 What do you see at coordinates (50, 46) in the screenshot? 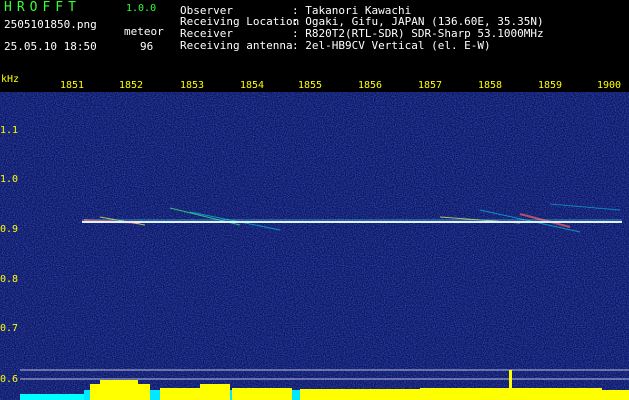
I see `capture-datetime: 25.05.10 18:50` at bounding box center [50, 46].